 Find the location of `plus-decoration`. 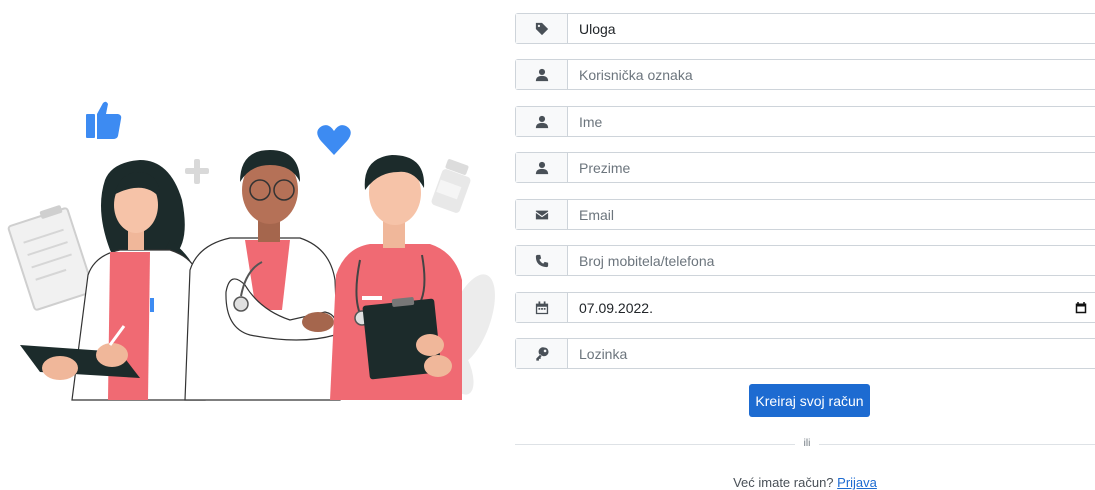

plus-decoration is located at coordinates (197, 171).